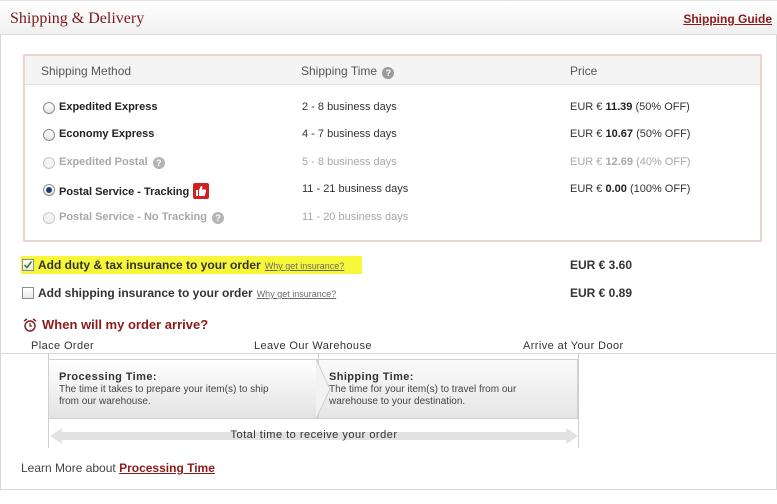 The width and height of the screenshot is (777, 504). I want to click on table-header: Shipping Method Shipping Time ? Price, so click(392, 70).